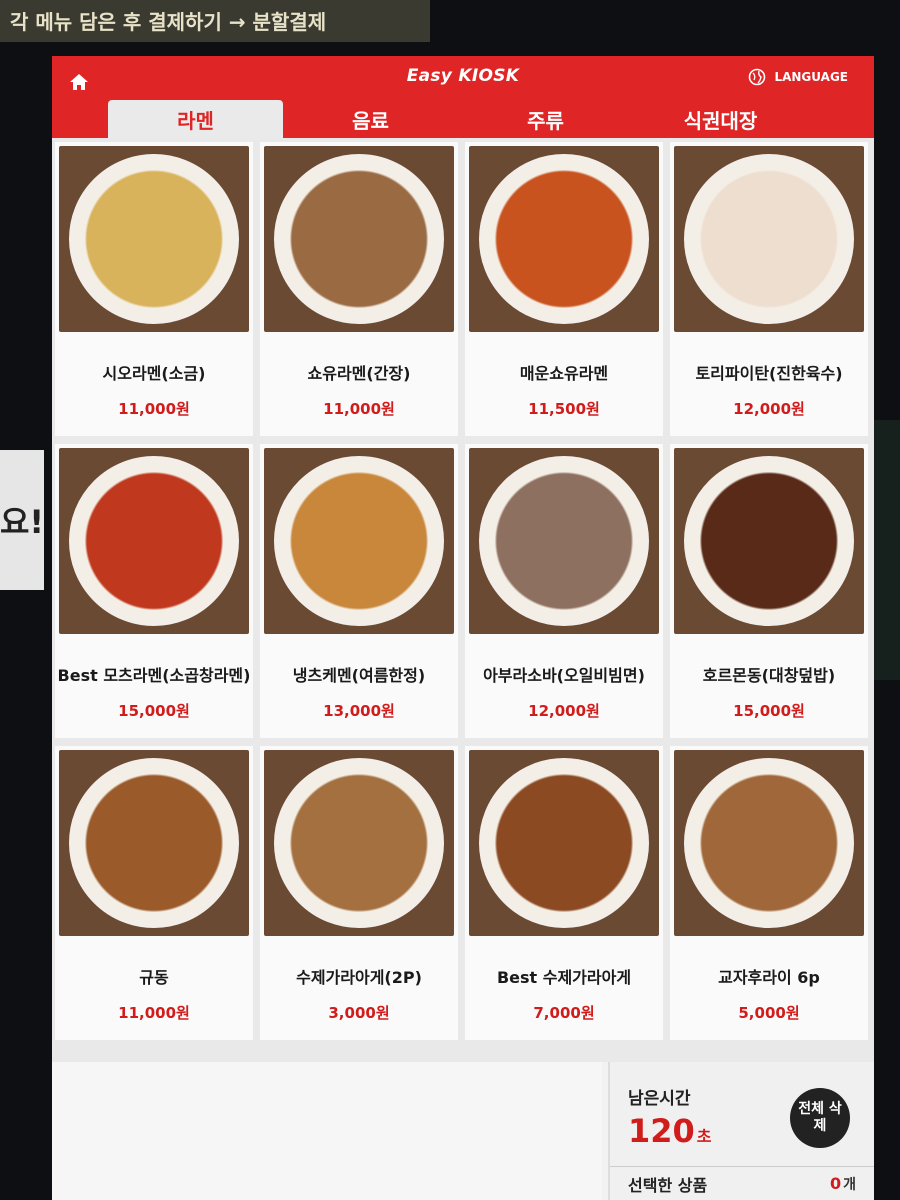 The width and height of the screenshot is (900, 1200). I want to click on menu-item-card: Best 수제가라아게 7,000원, so click(564, 893).